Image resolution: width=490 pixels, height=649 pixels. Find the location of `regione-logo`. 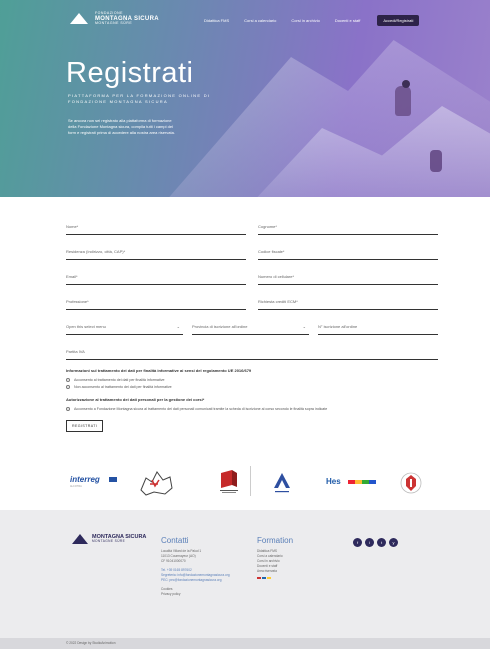

regione-logo is located at coordinates (229, 481).